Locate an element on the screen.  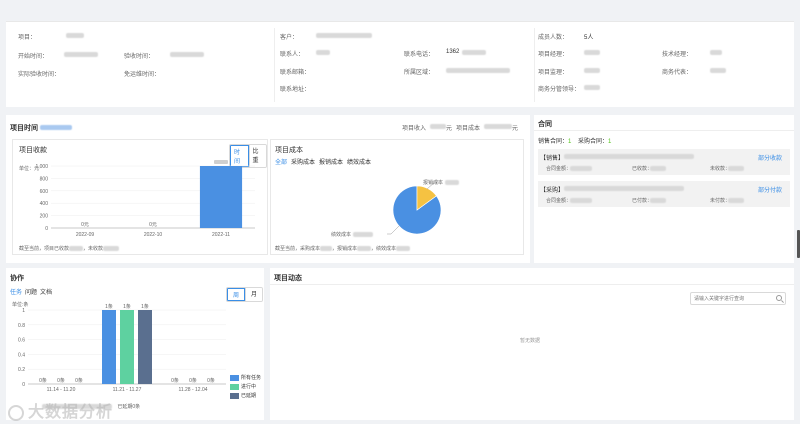
legend-item: 所有任务 is located at coordinates (245, 377).